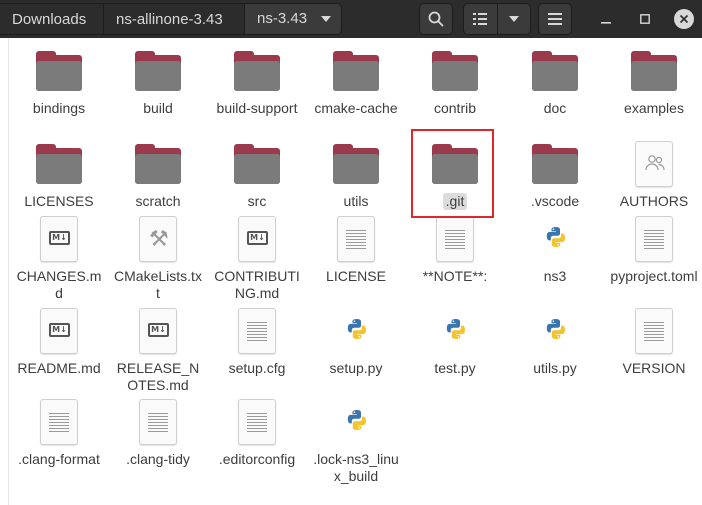  Describe the element at coordinates (654, 201) in the screenshot. I see `file-label: AUTHORS` at that location.